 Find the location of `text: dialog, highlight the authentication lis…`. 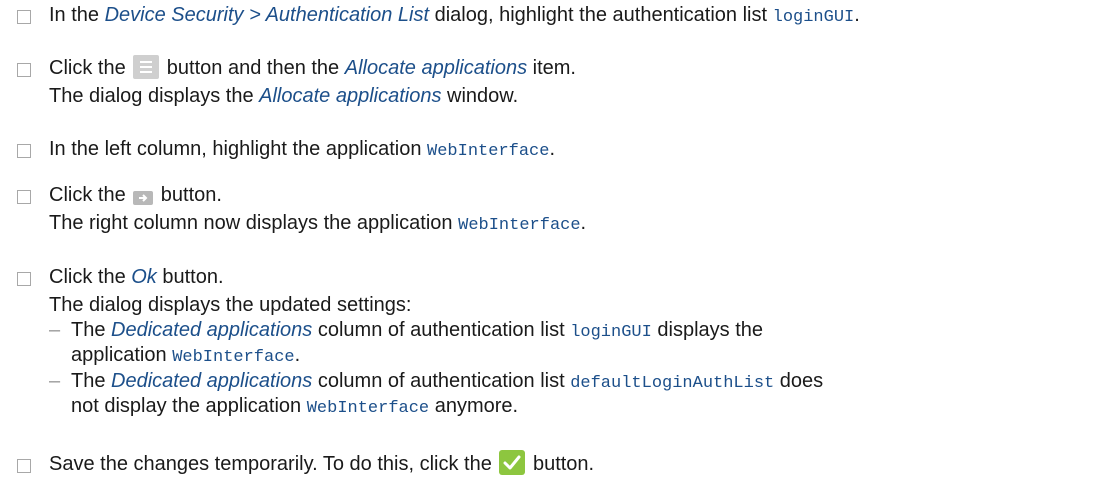

text: dialog, highlight the authentication lis… is located at coordinates (601, 15).